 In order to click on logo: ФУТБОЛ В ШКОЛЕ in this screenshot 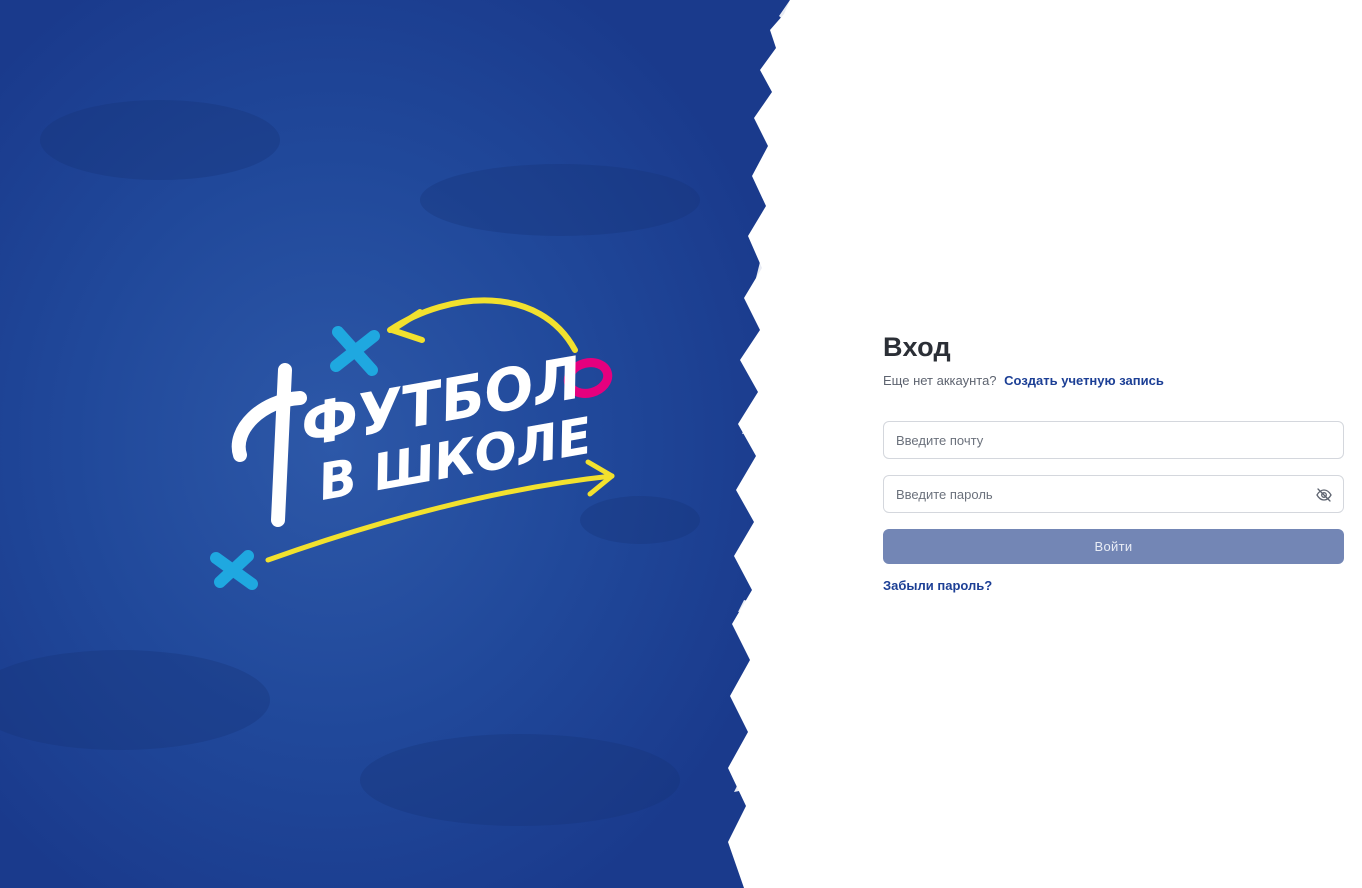, I will do `click(412, 443)`.